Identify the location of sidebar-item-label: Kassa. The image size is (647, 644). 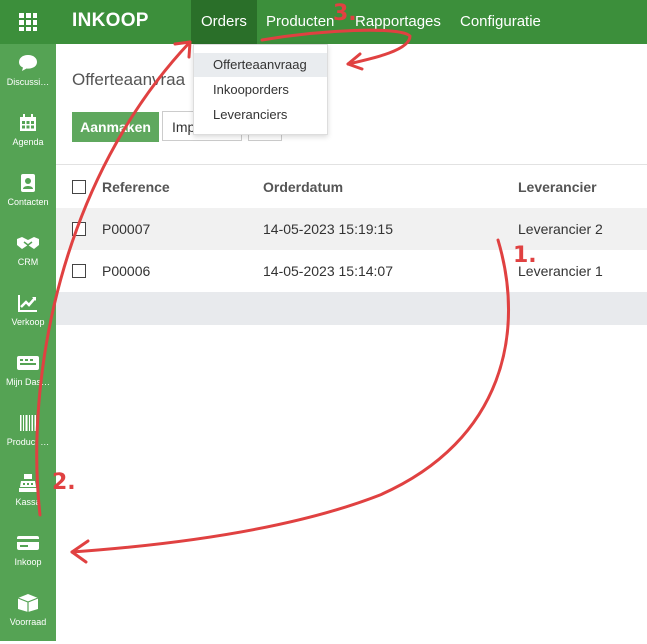
(28, 502).